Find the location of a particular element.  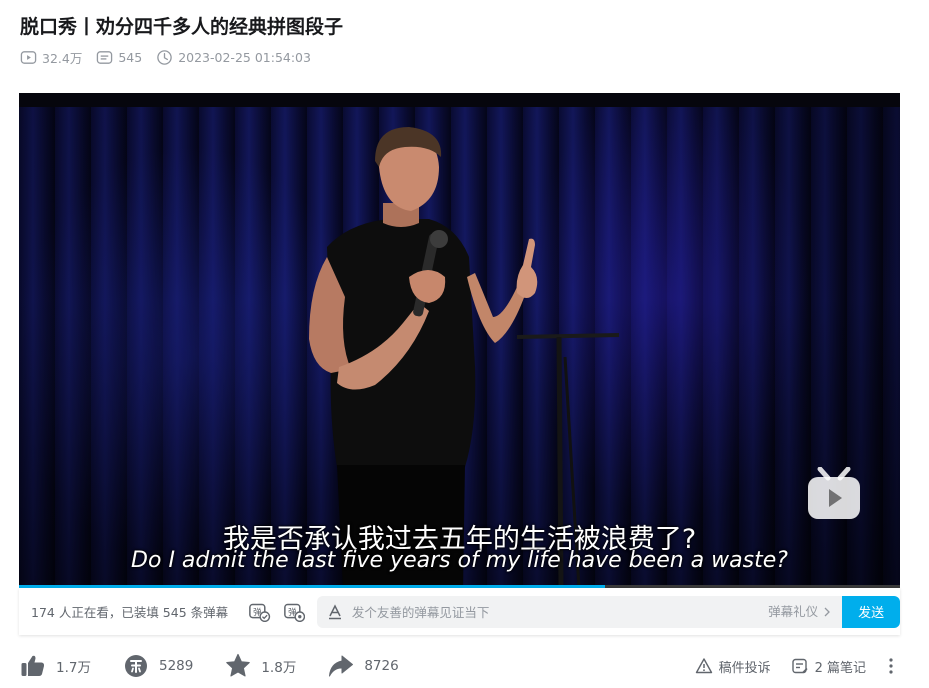

view-count: 32.4万 is located at coordinates (51, 57).